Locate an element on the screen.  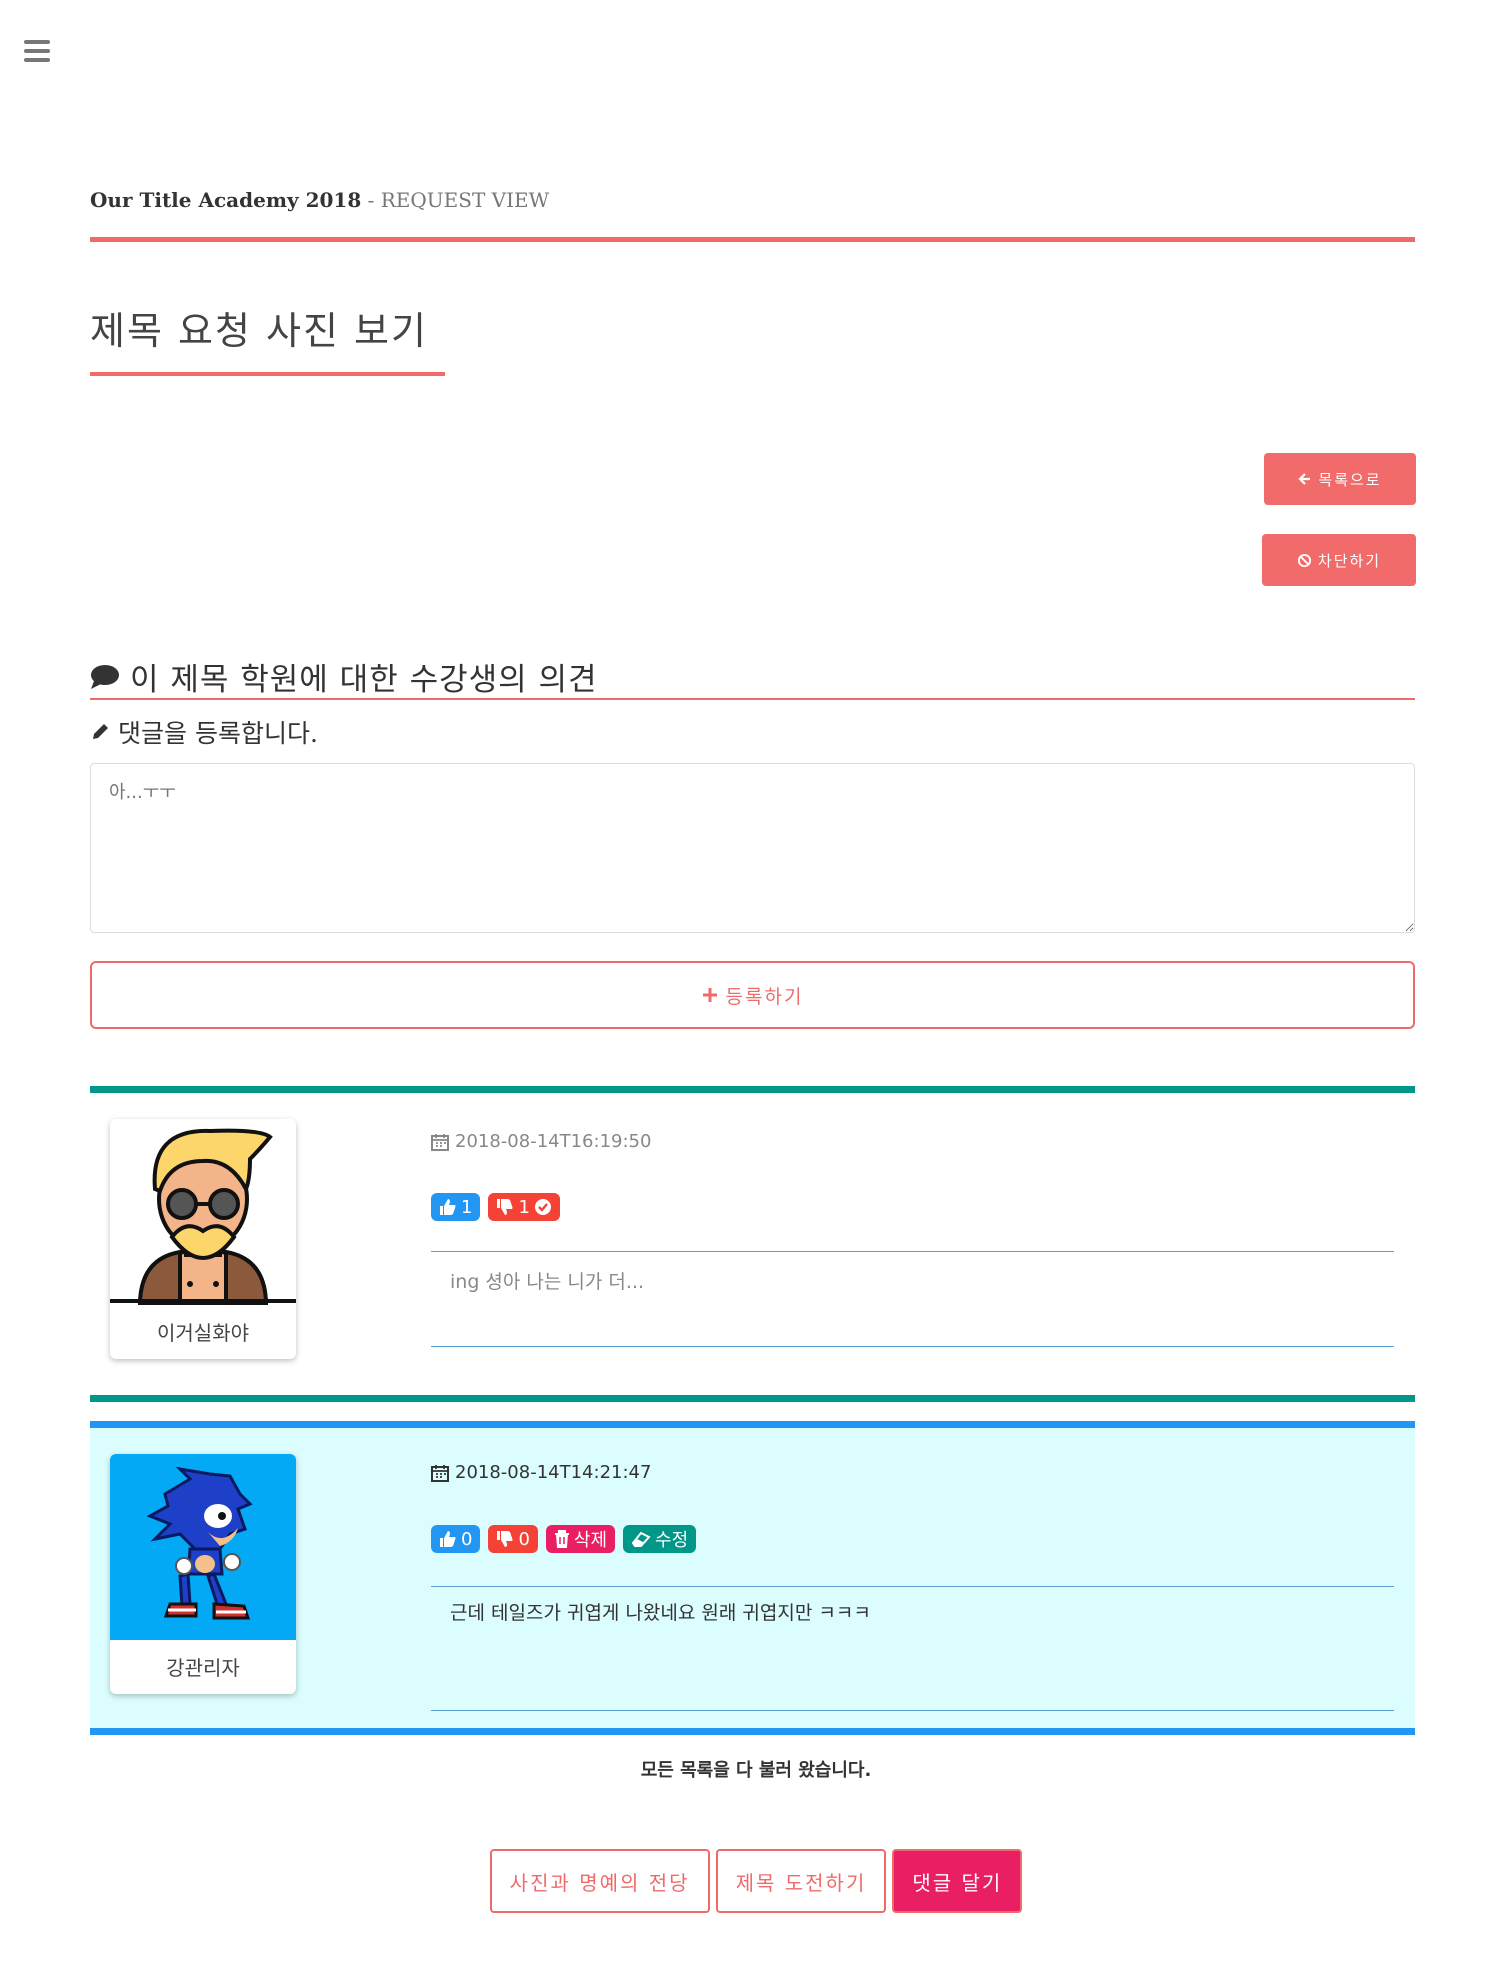
comment-form-subtitle: 댓글을 등록합니다. is located at coordinates (204, 732).